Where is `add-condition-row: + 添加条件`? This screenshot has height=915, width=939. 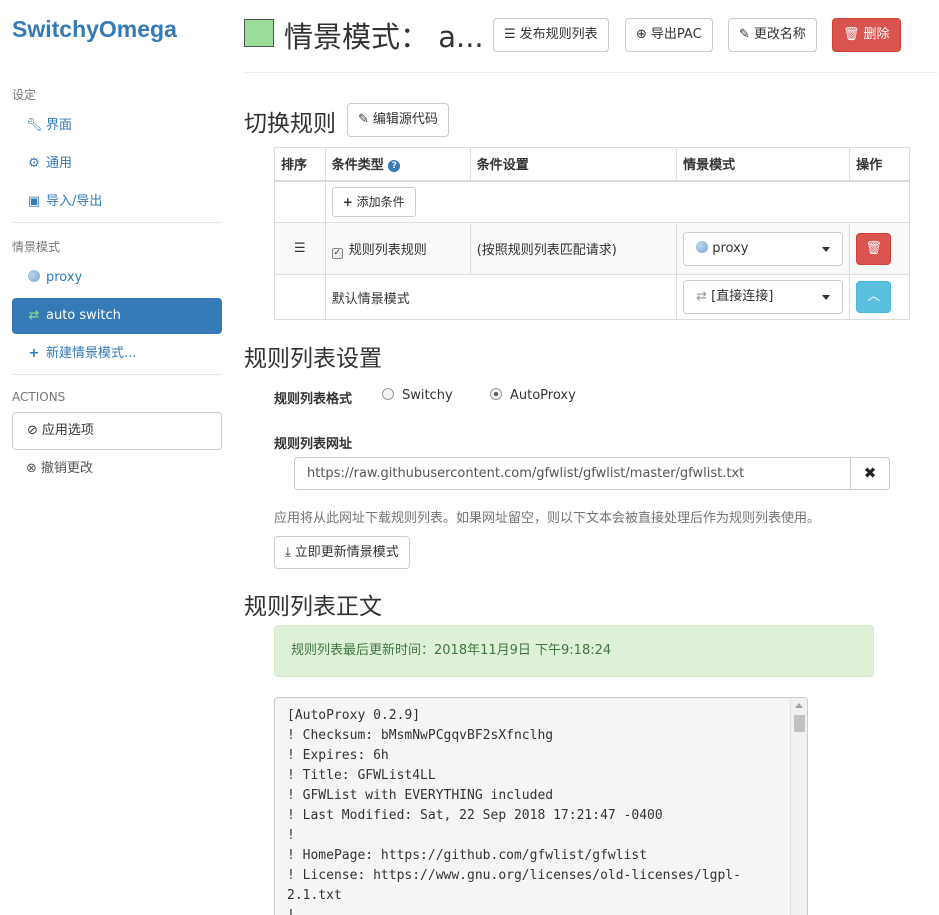 add-condition-row: + 添加条件 is located at coordinates (592, 201).